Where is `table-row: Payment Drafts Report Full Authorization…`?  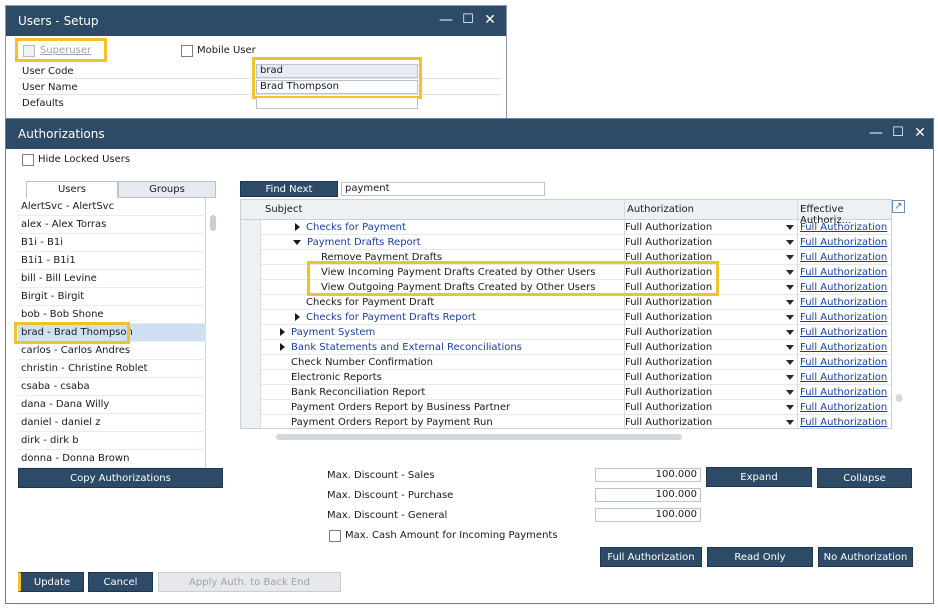 table-row: Payment Drafts Report Full Authorization… is located at coordinates (566, 242).